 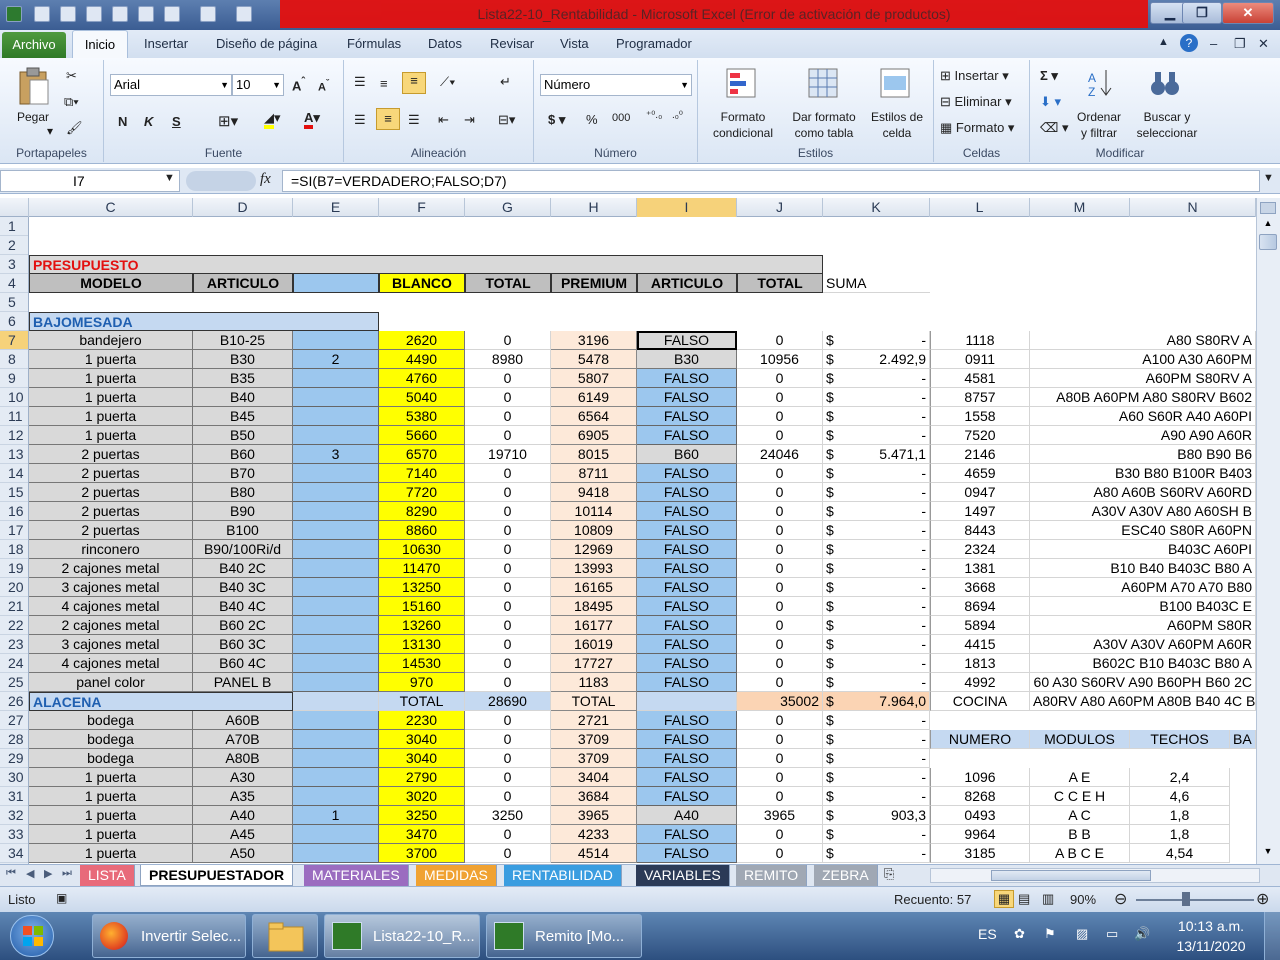 What do you see at coordinates (422, 720) in the screenshot?
I see `blanco-cell: 2230` at bounding box center [422, 720].